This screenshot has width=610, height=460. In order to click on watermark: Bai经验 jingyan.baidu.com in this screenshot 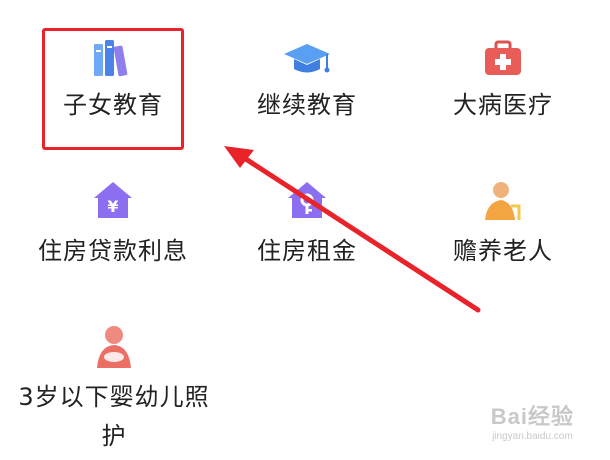, I will do `click(532, 420)`.